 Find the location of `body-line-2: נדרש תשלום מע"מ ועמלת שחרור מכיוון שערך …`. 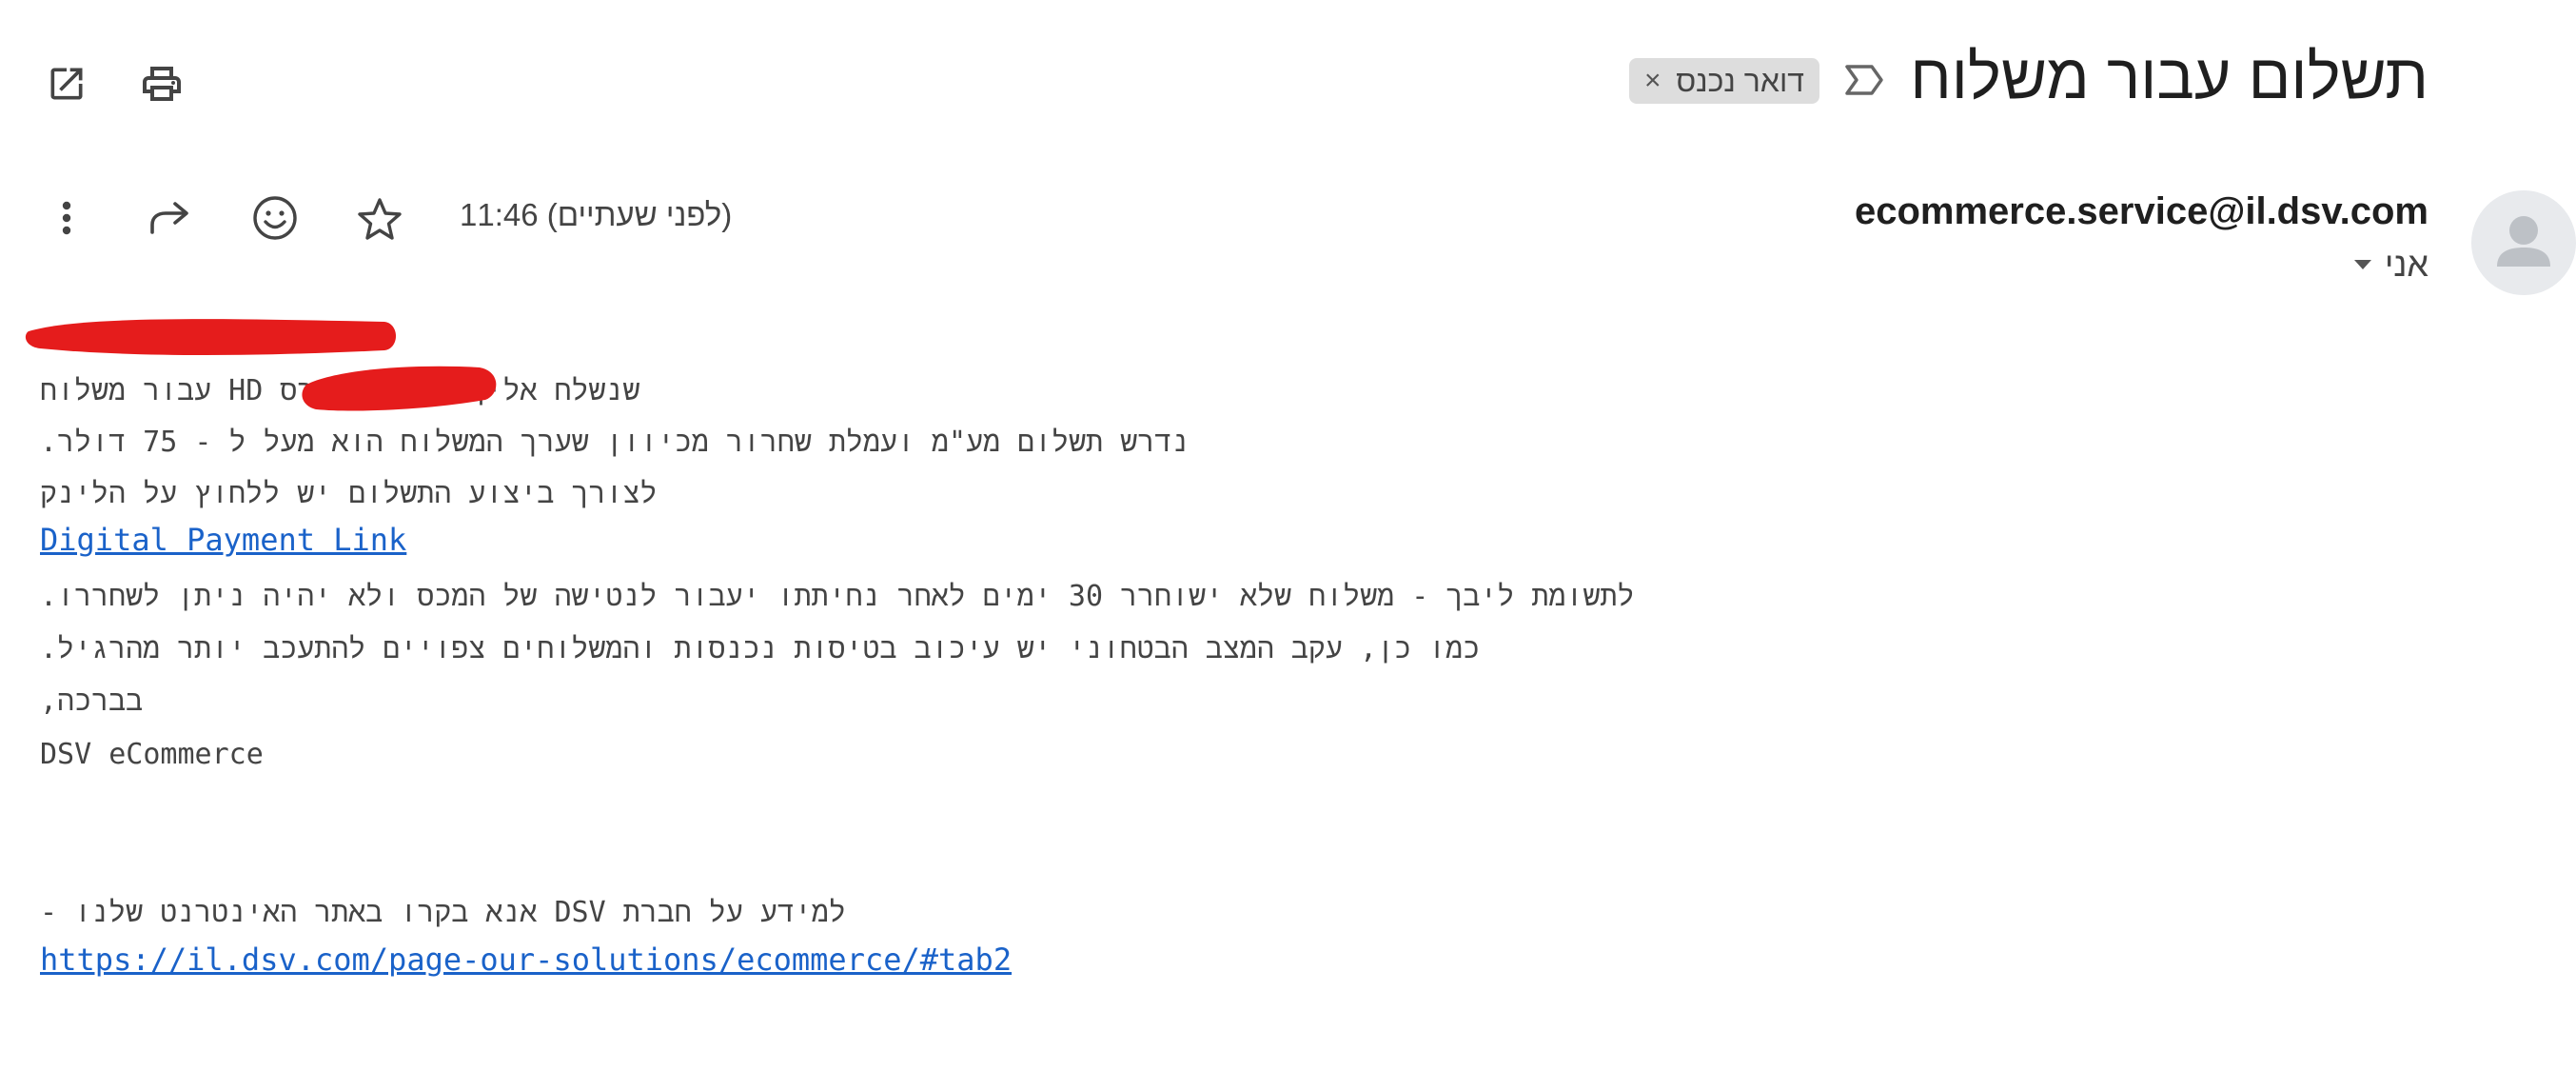

body-line-2: נדרש תשלום מע"מ ועמלת שחרור מכיוון שערך … is located at coordinates (615, 442).